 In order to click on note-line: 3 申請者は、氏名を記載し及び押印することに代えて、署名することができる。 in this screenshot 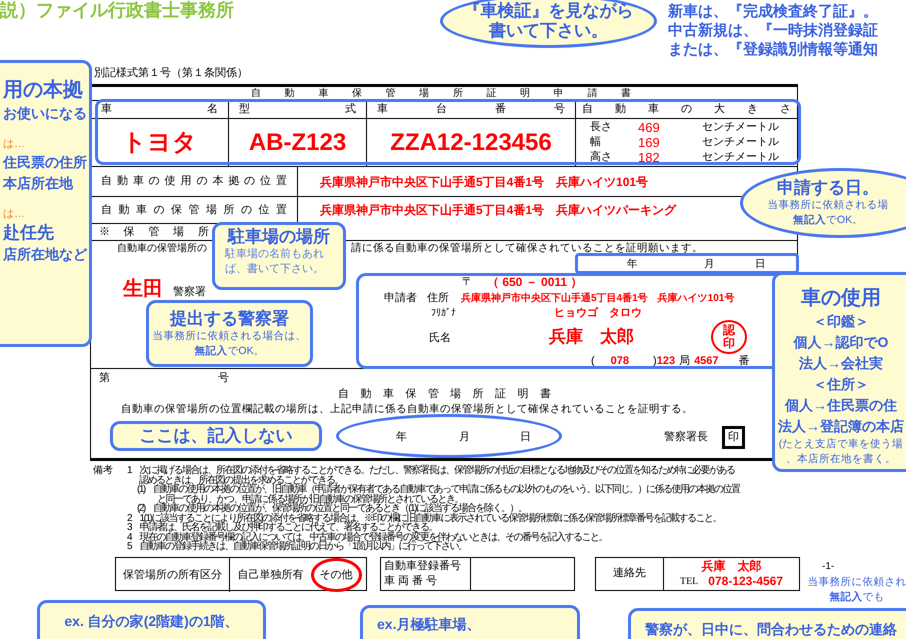, I will do `click(282, 527)`.